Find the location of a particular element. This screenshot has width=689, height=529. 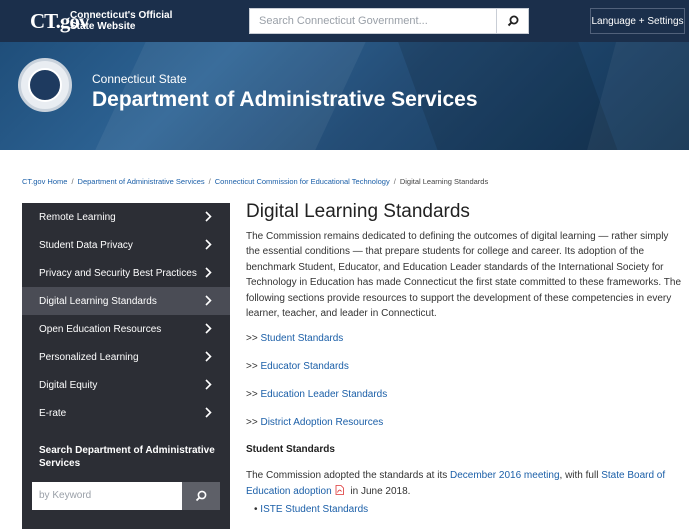

para-text: , with full is located at coordinates (580, 476).